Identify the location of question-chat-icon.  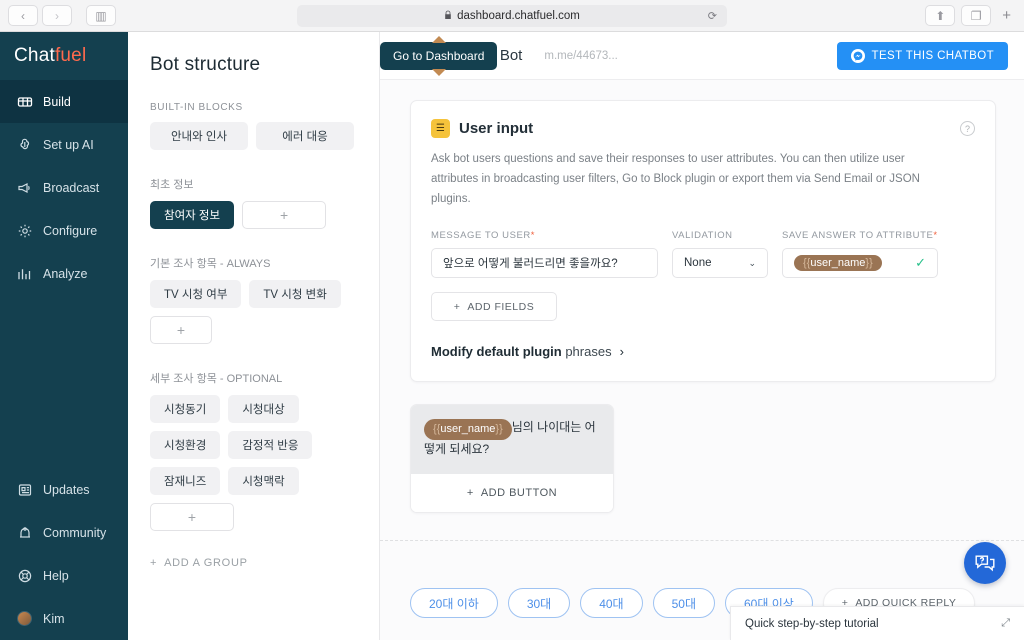
(985, 563).